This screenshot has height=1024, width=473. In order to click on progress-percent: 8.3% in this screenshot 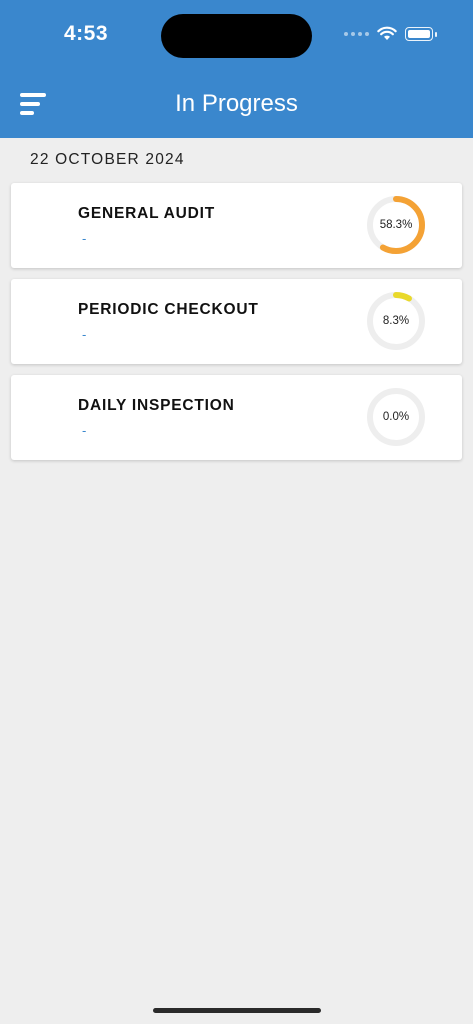, I will do `click(396, 321)`.